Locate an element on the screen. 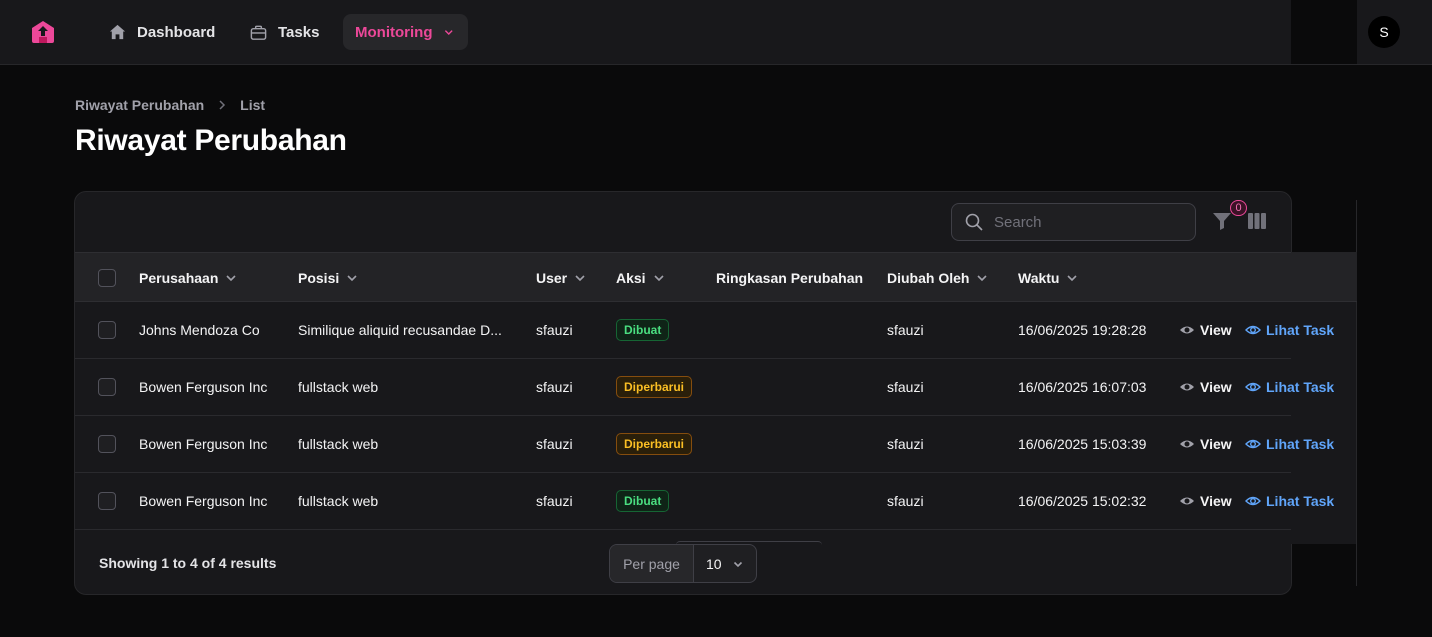  column-label: User is located at coordinates (552, 278).